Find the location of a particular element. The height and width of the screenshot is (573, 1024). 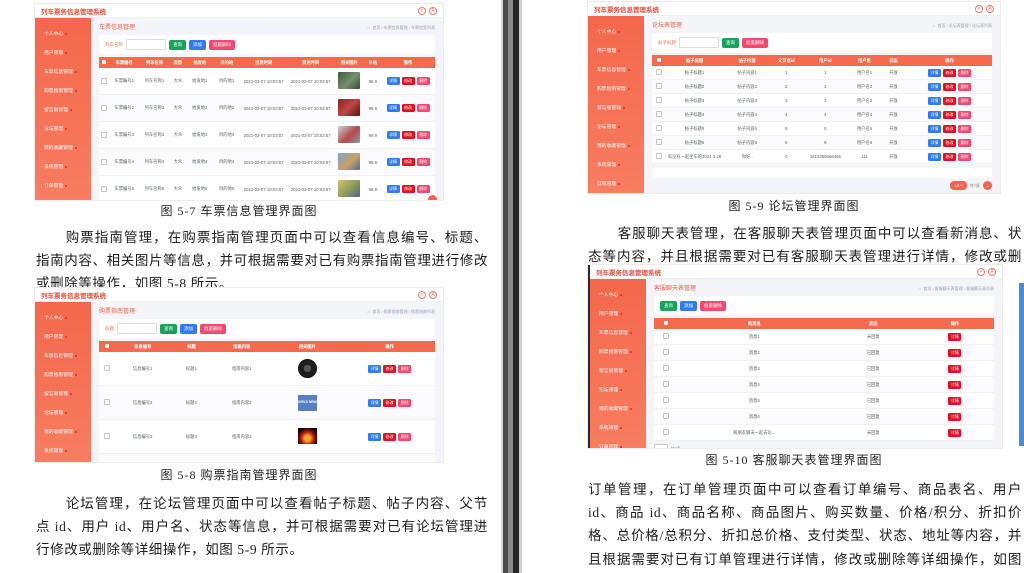

current-page: 1 is located at coordinates (987, 185).